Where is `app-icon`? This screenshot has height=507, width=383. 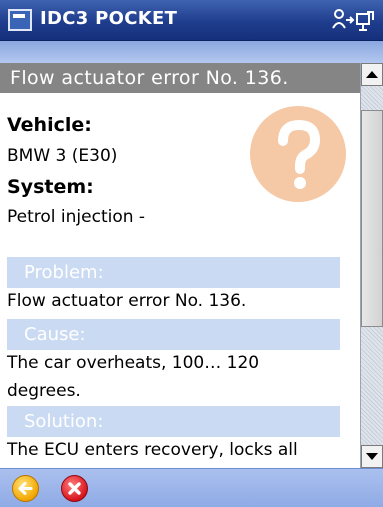 app-icon is located at coordinates (20, 20).